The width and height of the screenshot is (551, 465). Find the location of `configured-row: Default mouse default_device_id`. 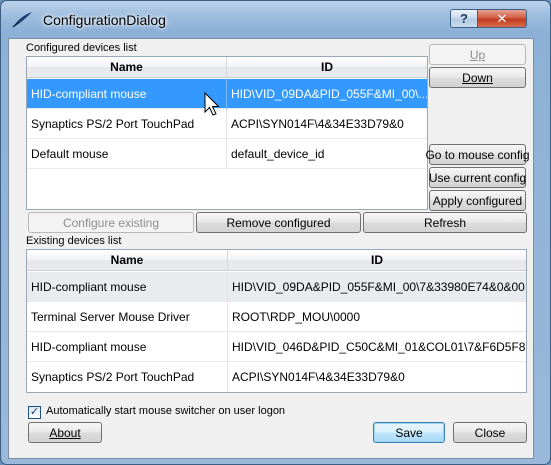

configured-row: Default mouse default_device_id is located at coordinates (227, 154).